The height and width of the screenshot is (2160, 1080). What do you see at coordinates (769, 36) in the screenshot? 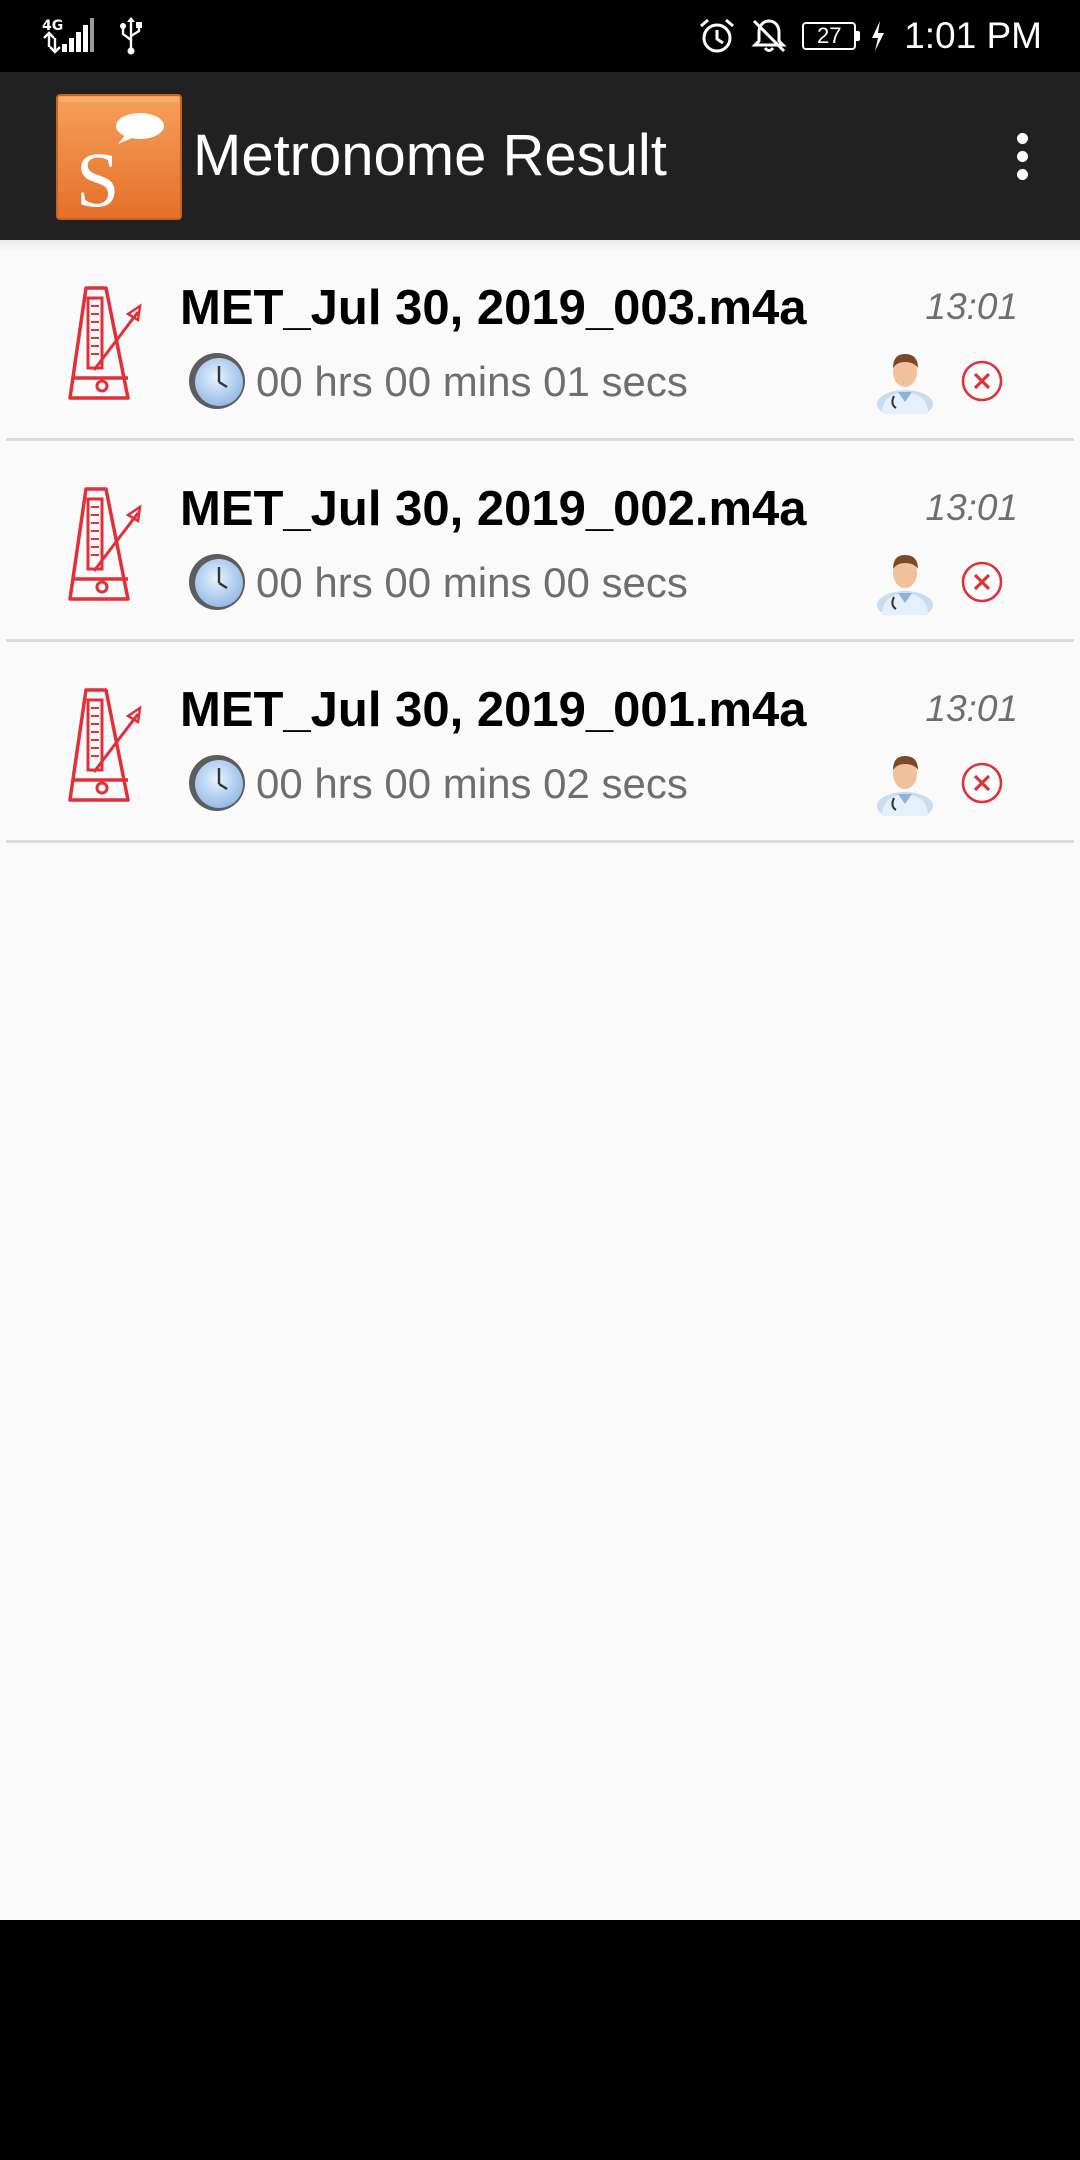
I see `notifications-off-icon` at bounding box center [769, 36].